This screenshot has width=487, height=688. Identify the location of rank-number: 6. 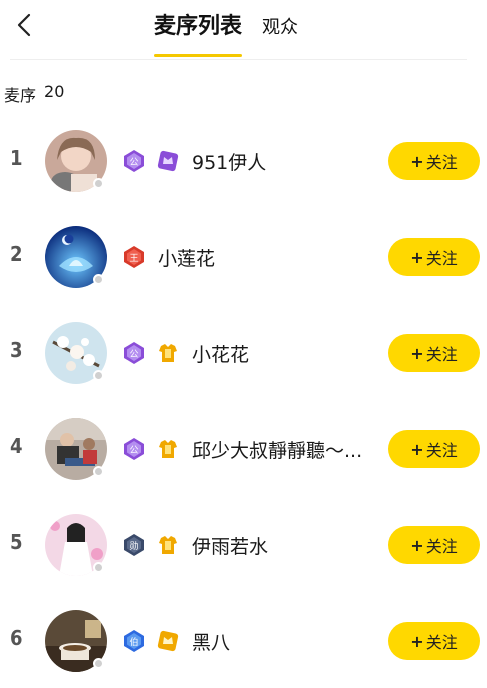
(16, 638).